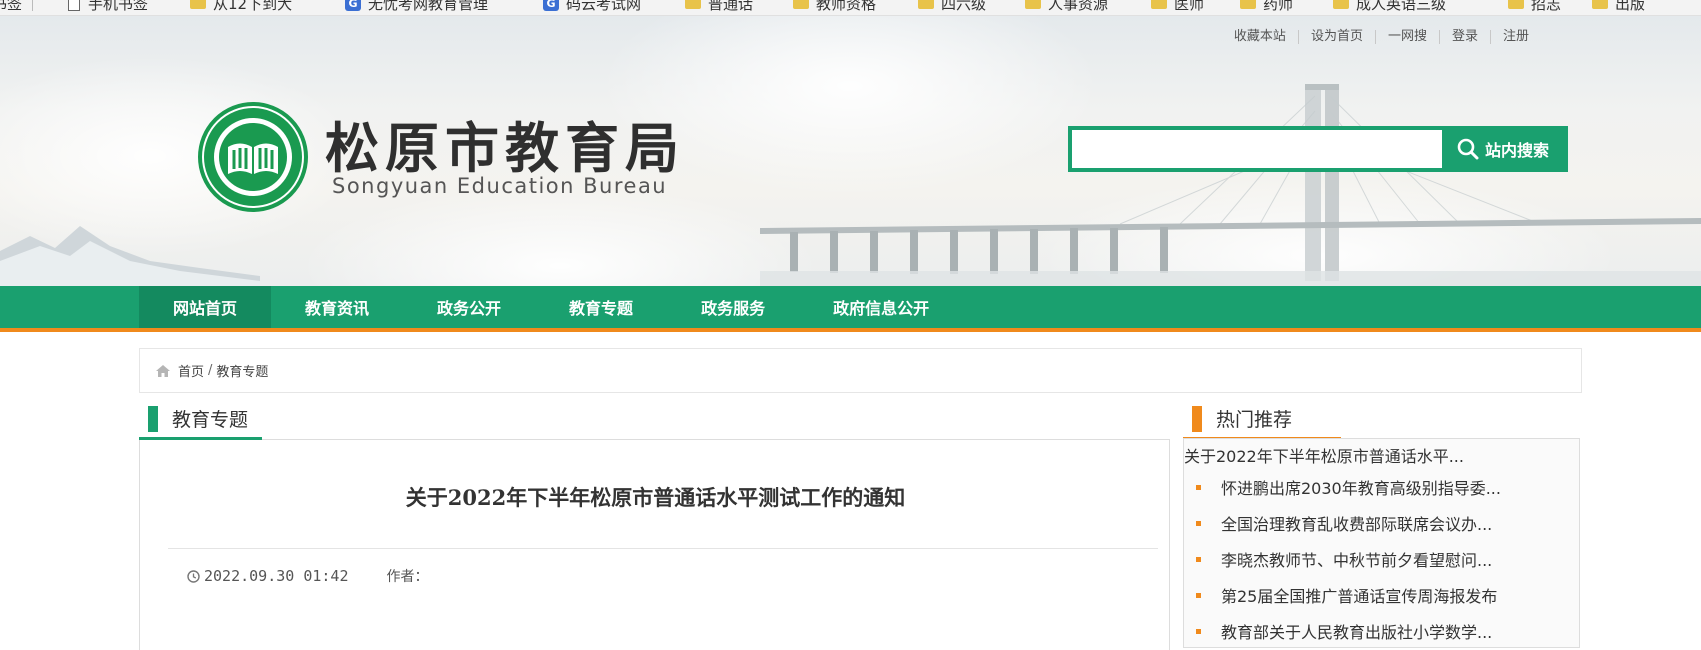  Describe the element at coordinates (505, 148) in the screenshot. I see `site-title: 松原市教育局` at that location.